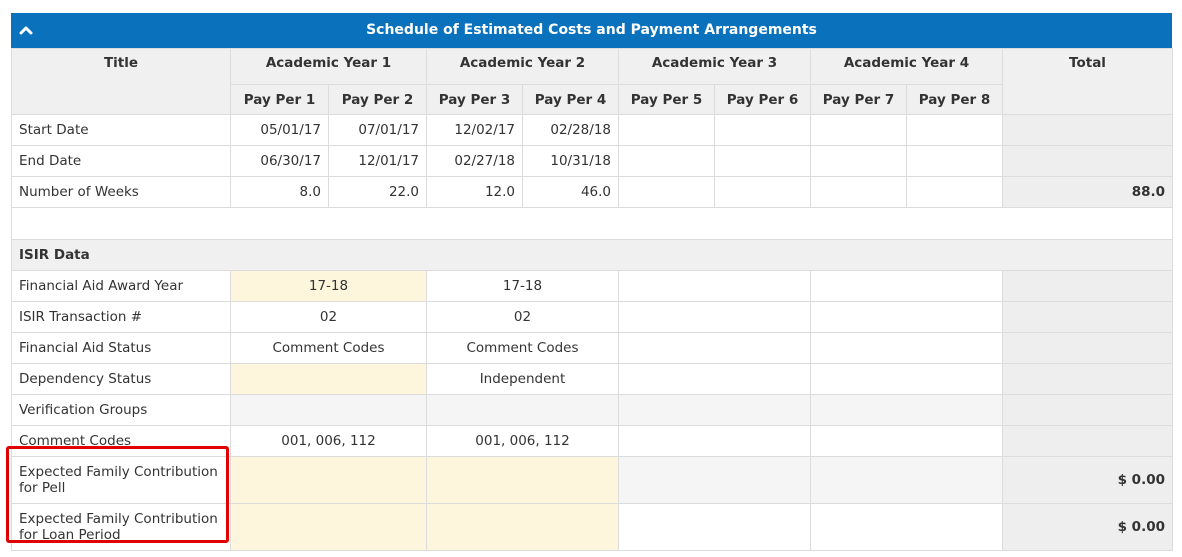 Image resolution: width=1182 pixels, height=557 pixels. What do you see at coordinates (522, 66) in the screenshot?
I see `academic-year-2-header: Academic Year 2` at bounding box center [522, 66].